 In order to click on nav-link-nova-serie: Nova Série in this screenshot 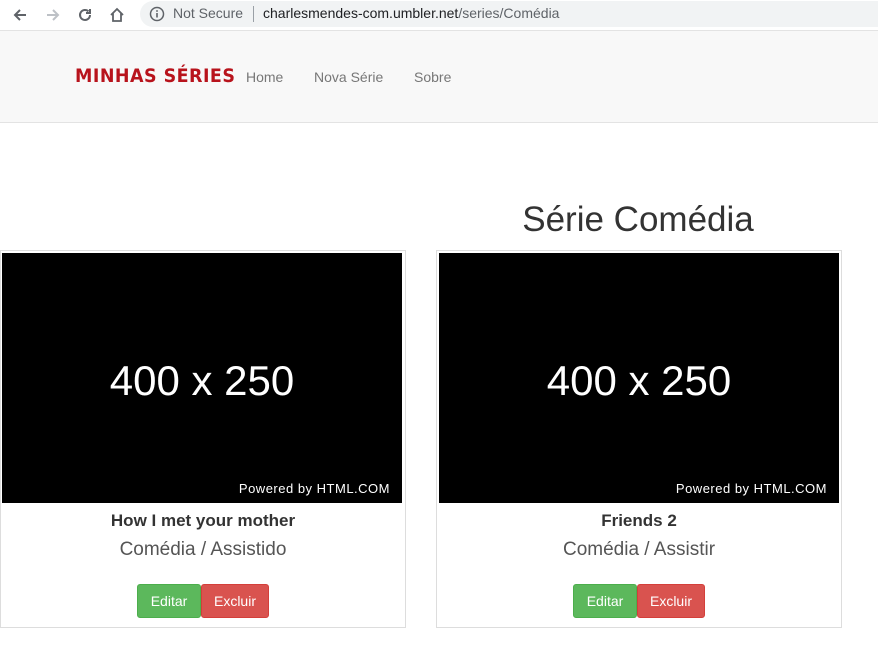, I will do `click(348, 77)`.